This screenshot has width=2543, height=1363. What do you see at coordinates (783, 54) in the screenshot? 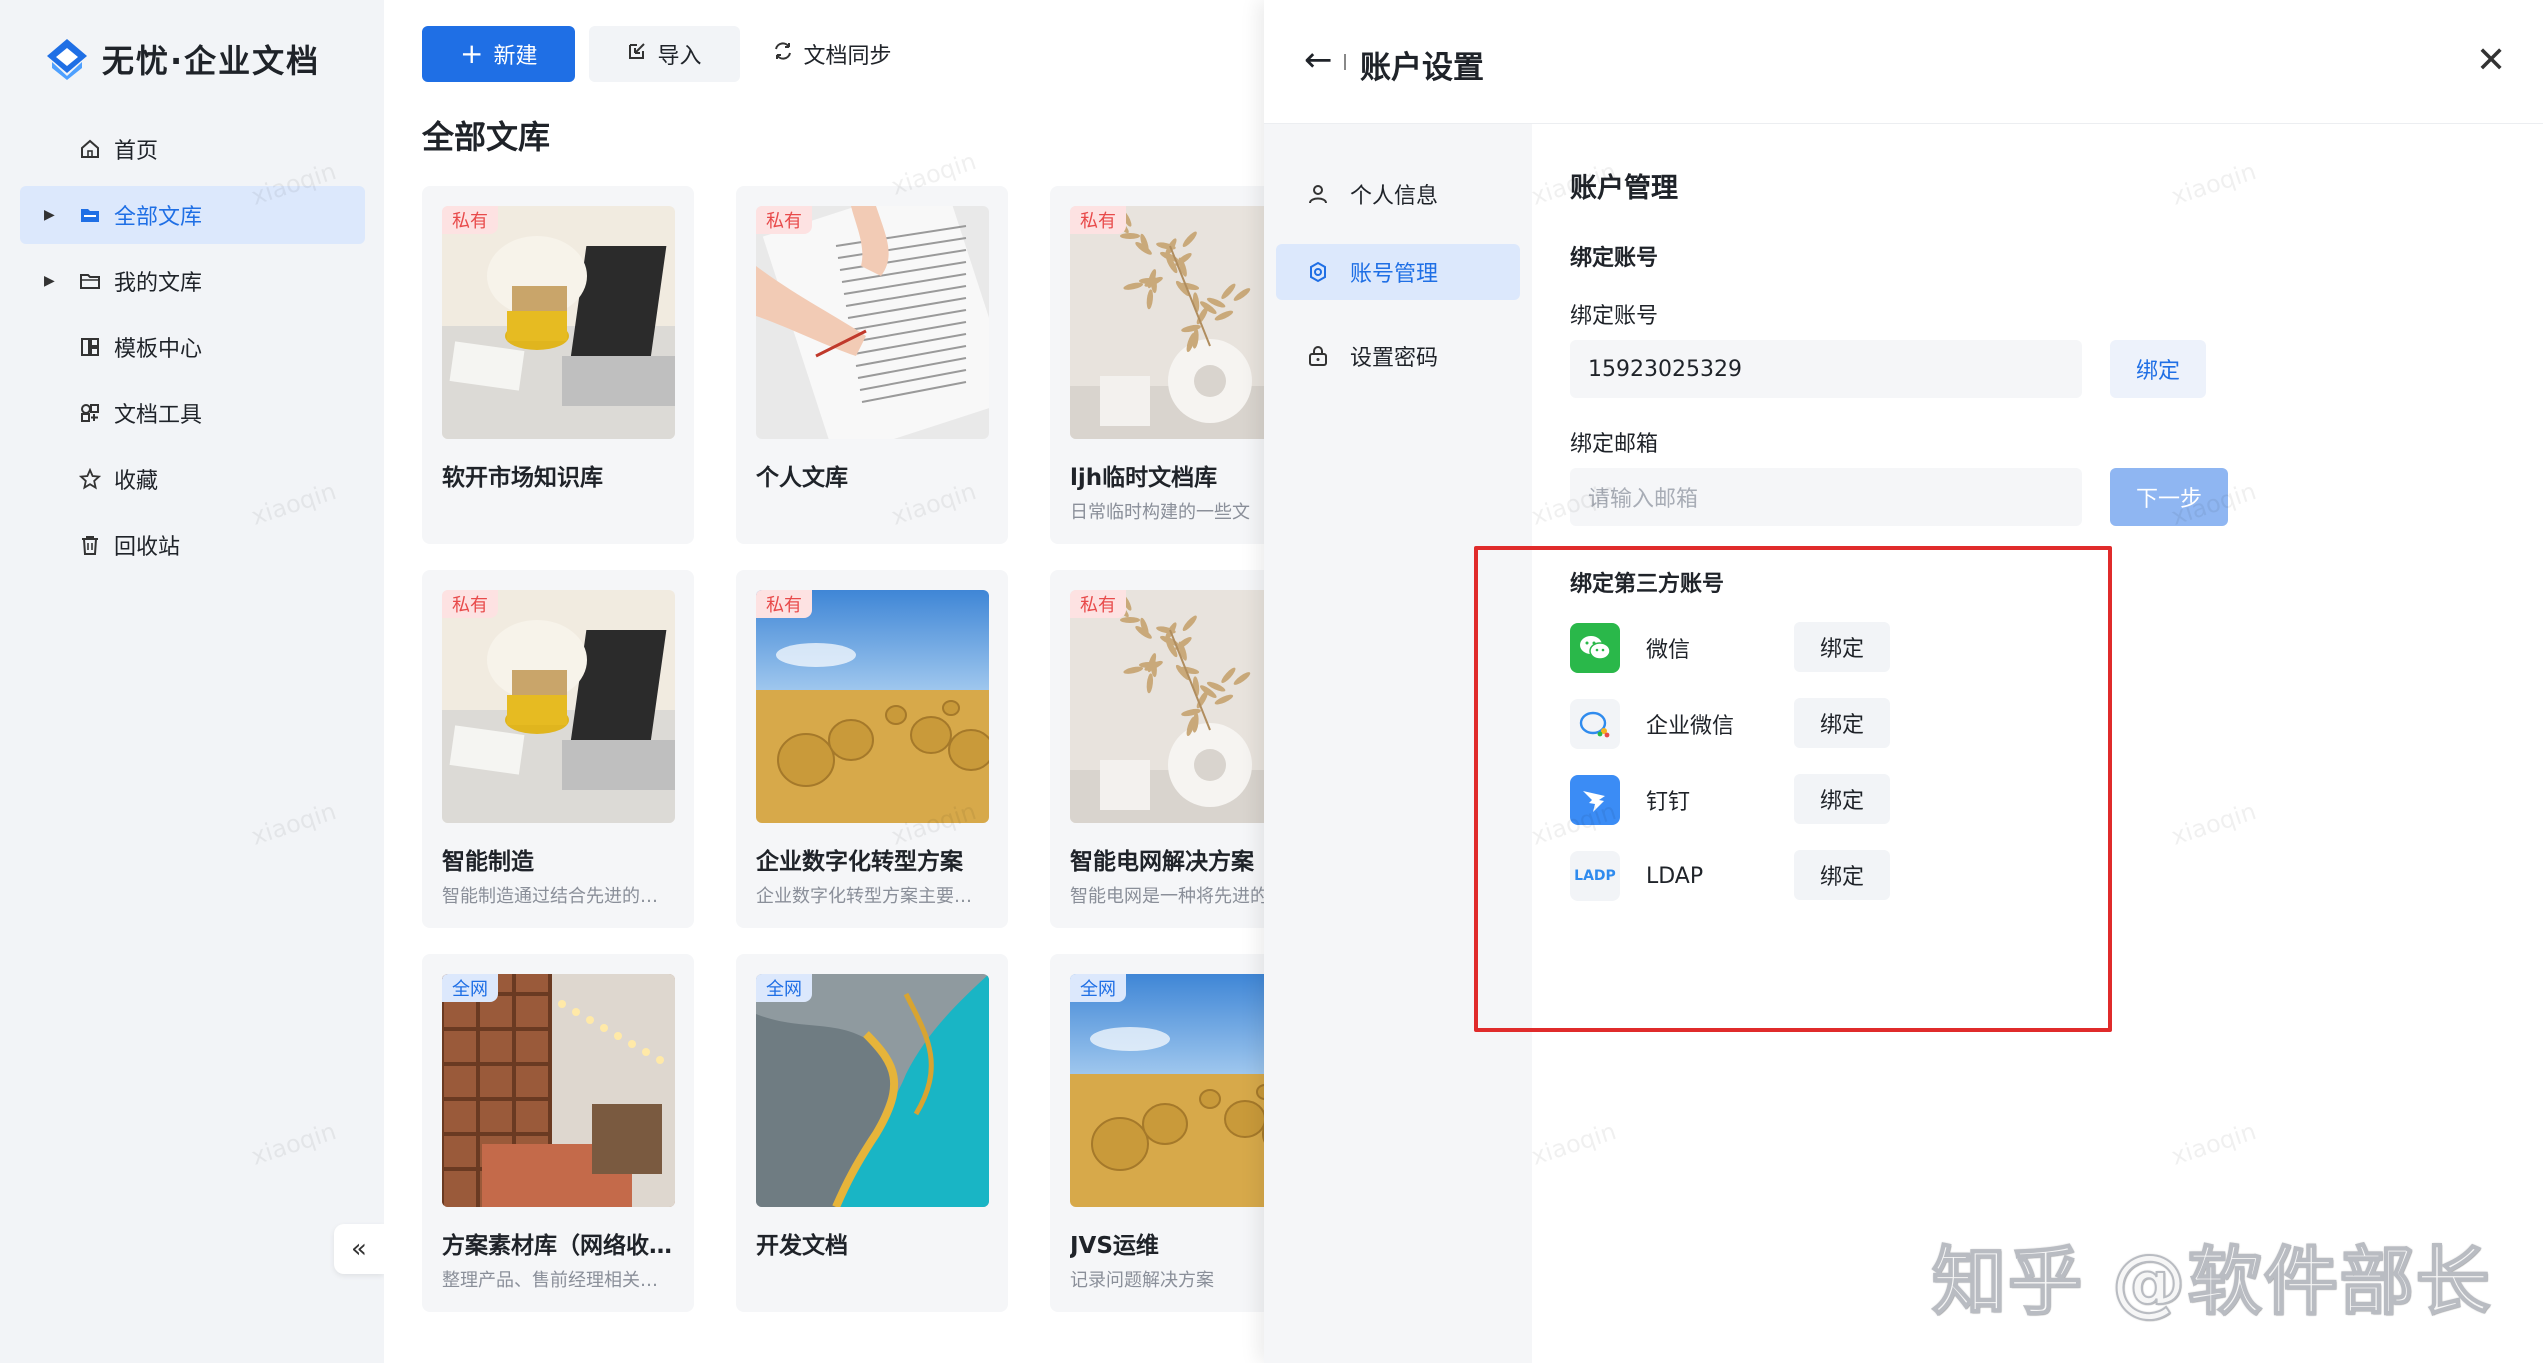
I see `sync-icon` at bounding box center [783, 54].